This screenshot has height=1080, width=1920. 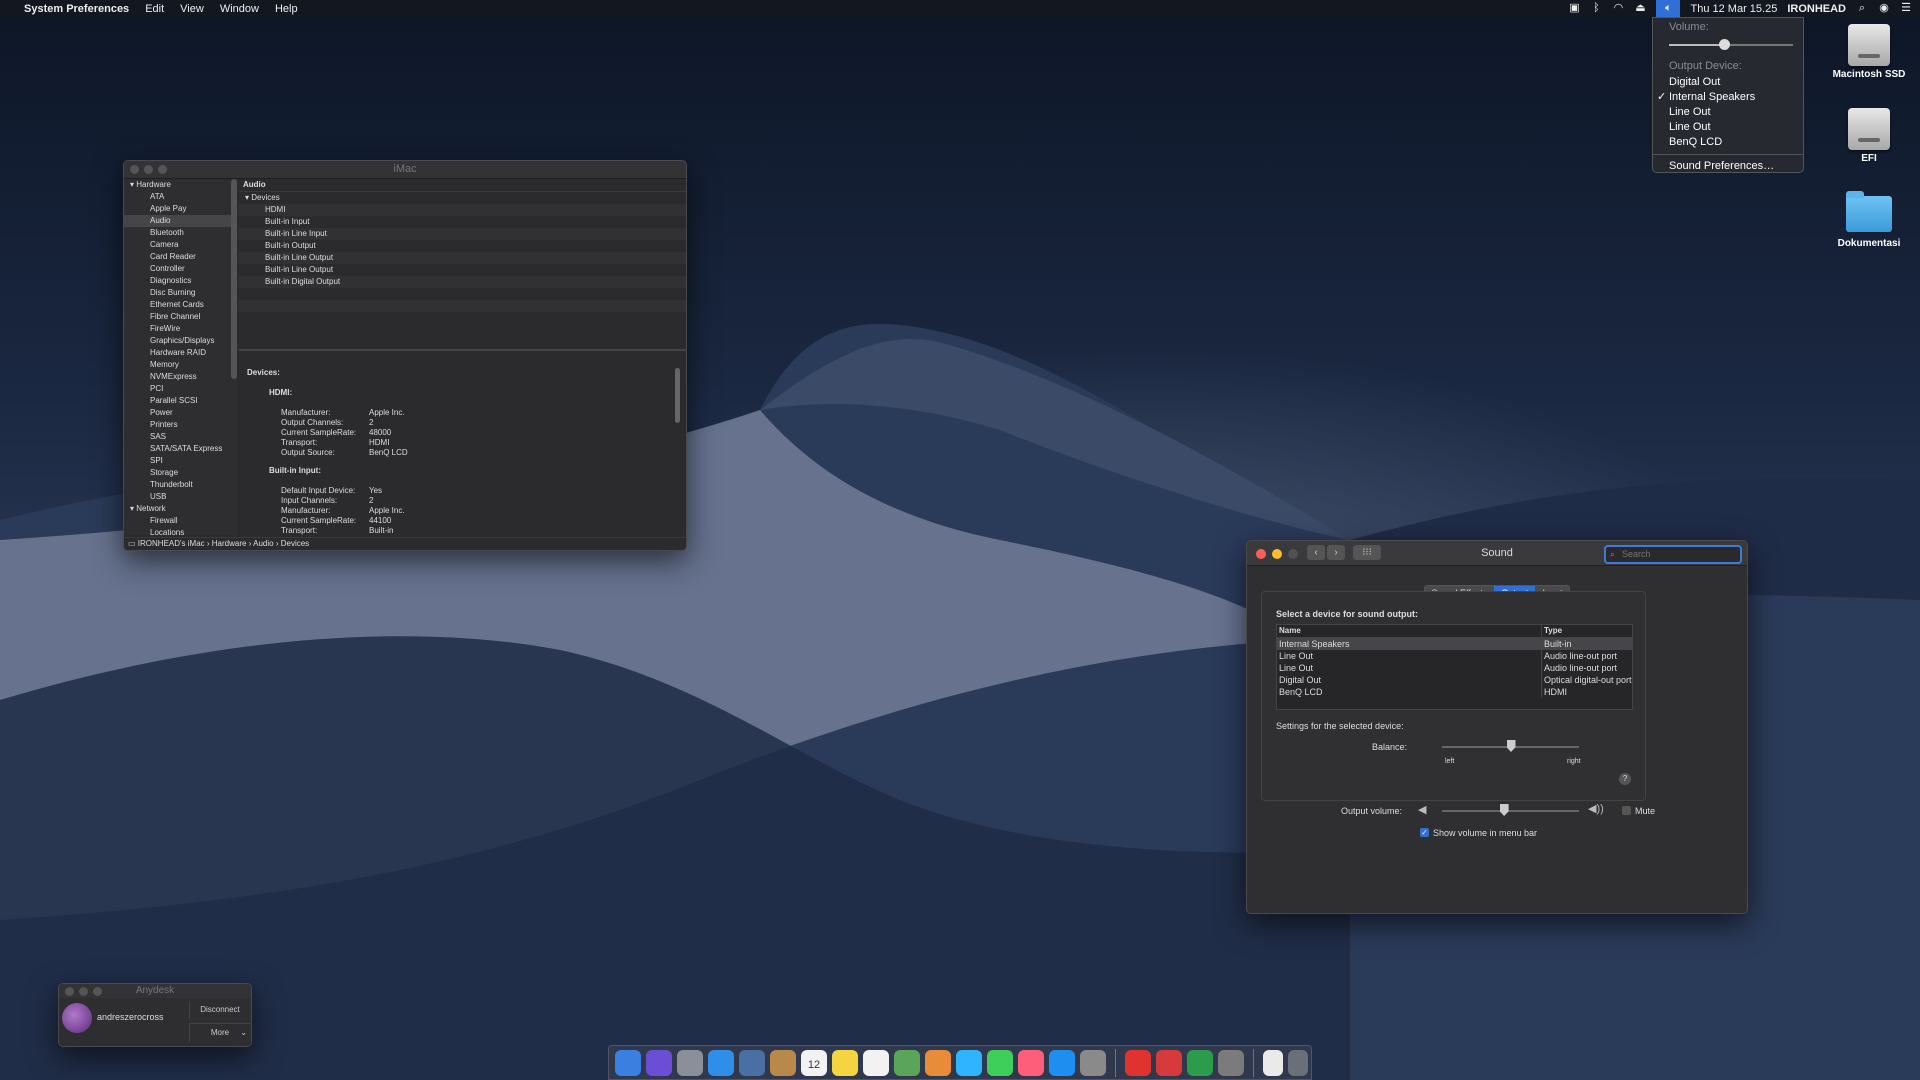 I want to click on screenshot-icon: ▣, so click(x=1574, y=8).